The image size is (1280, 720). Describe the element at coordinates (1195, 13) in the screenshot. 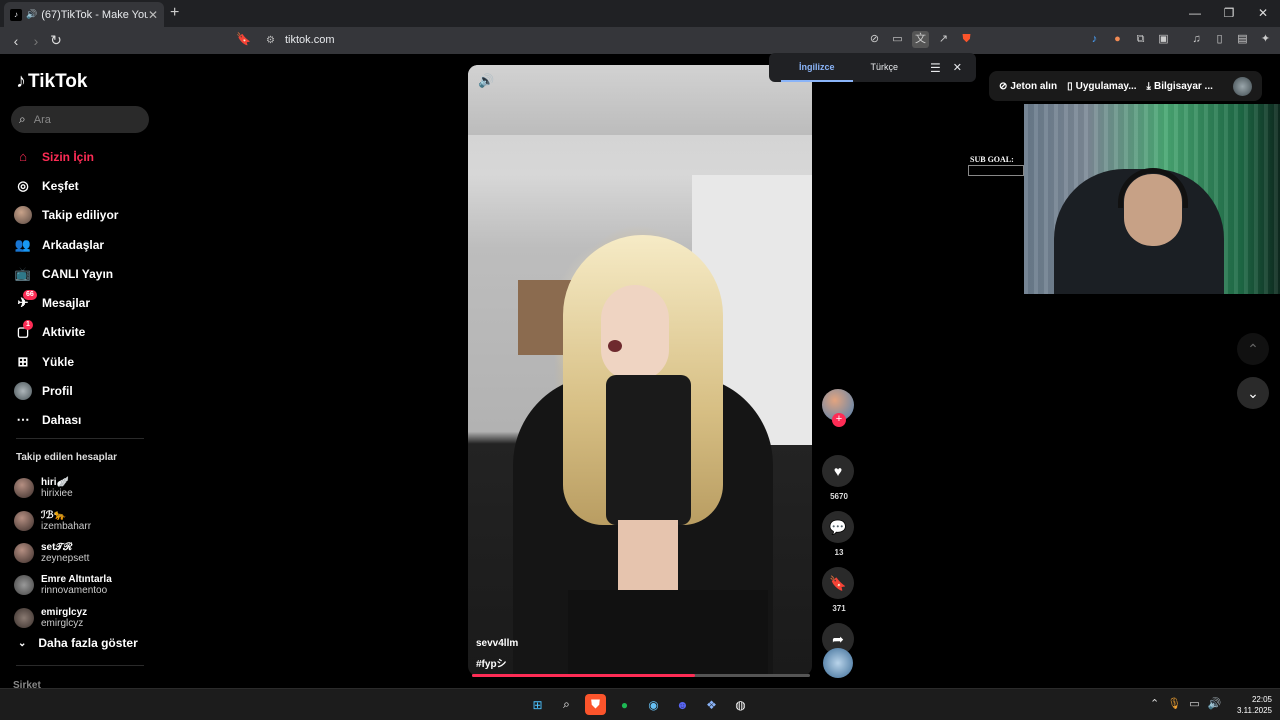

I see `minimize-button: —` at that location.